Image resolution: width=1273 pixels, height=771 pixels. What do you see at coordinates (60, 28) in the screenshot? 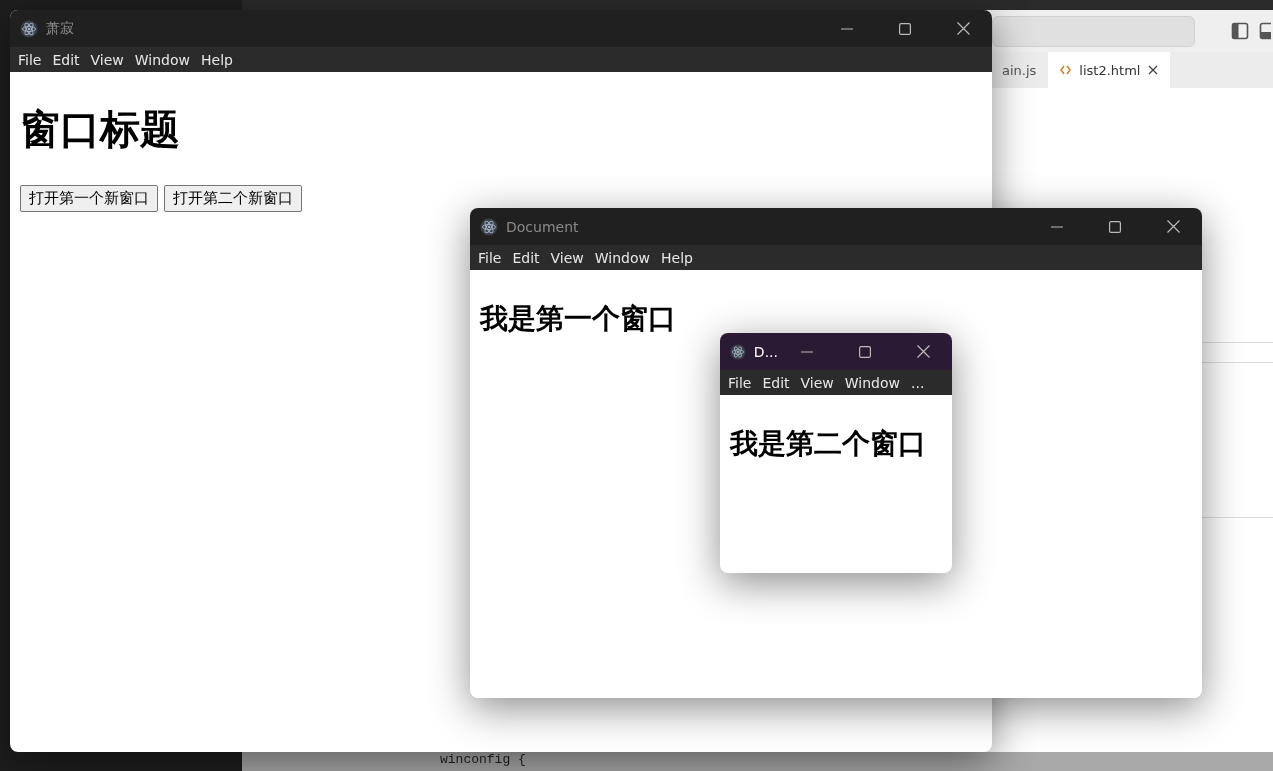
I see `window-title: 萧寂` at bounding box center [60, 28].